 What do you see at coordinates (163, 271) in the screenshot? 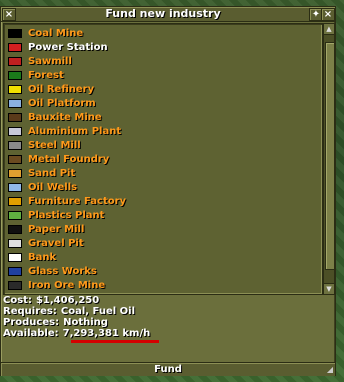
I see `industry-list-item: Glass Works` at bounding box center [163, 271].